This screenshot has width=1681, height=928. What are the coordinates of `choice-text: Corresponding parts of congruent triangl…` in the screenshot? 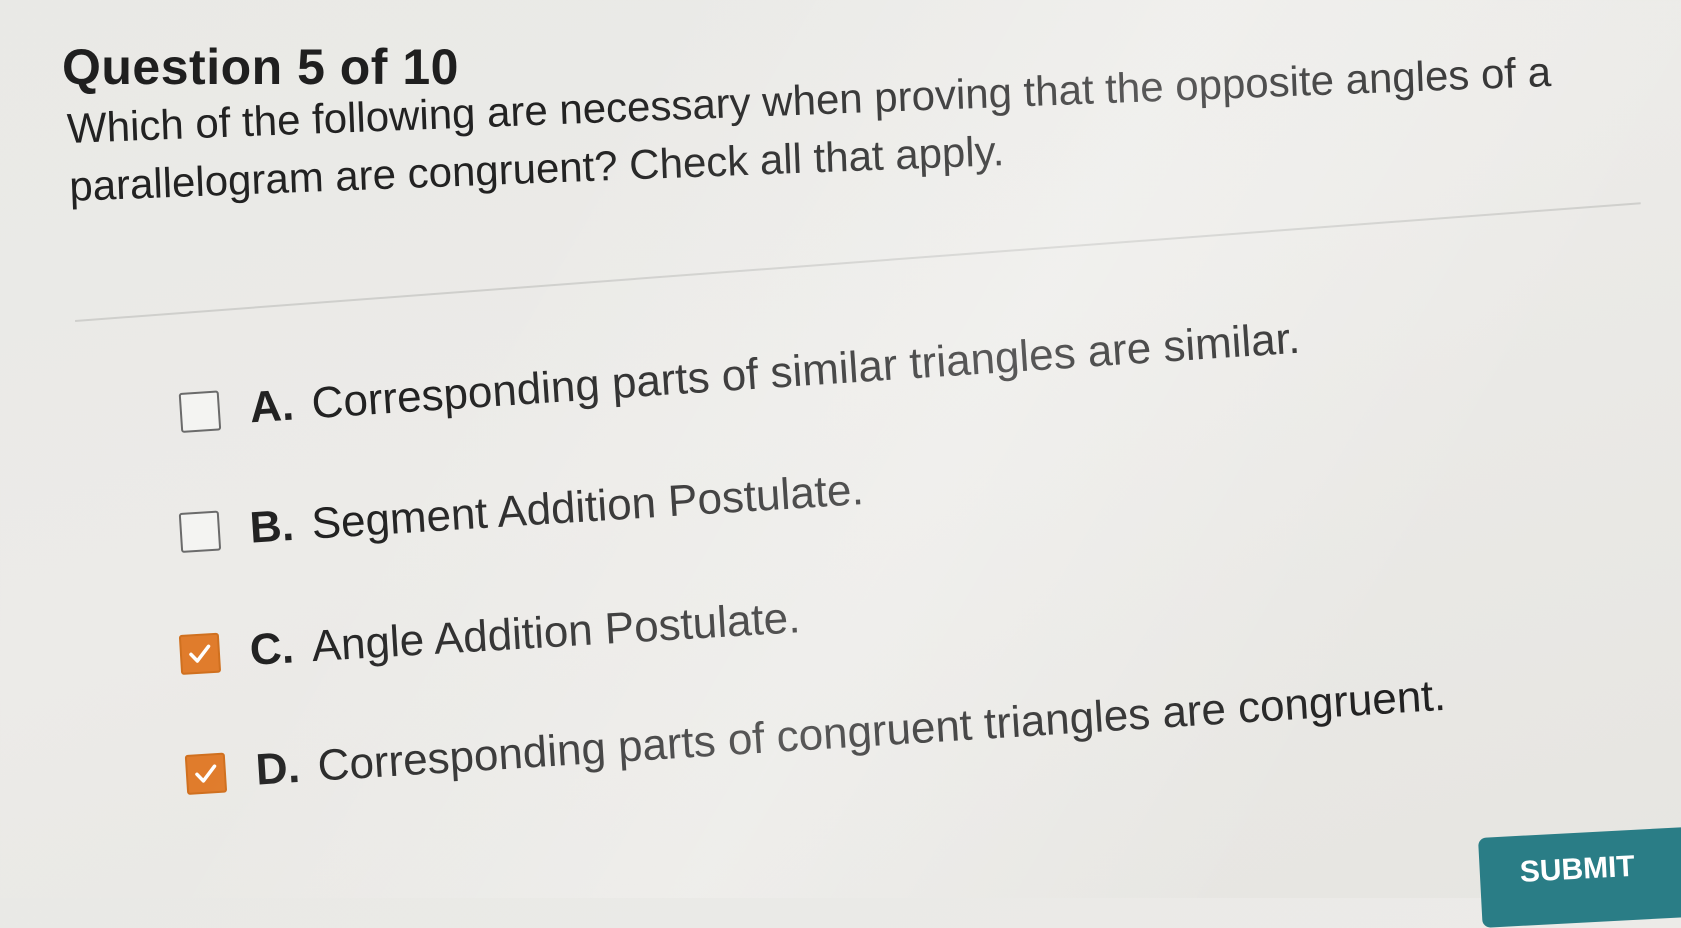 It's located at (882, 730).